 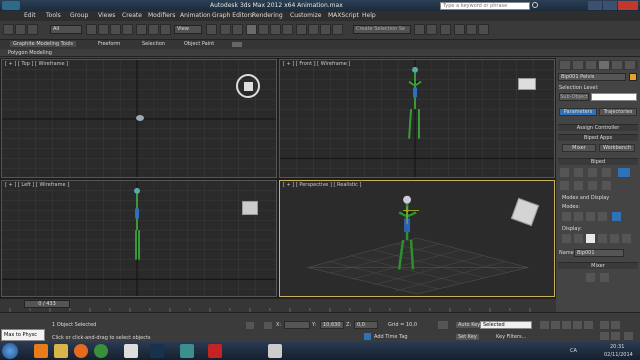 What do you see at coordinates (590, 238) in the screenshot?
I see `trajectory-display-icon` at bounding box center [590, 238].